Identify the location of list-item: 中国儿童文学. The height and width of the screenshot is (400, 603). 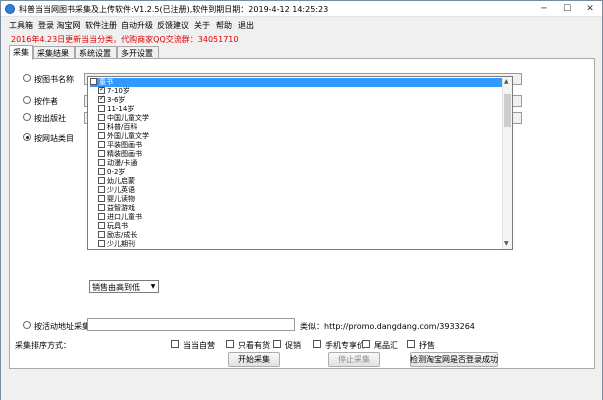
(304, 118).